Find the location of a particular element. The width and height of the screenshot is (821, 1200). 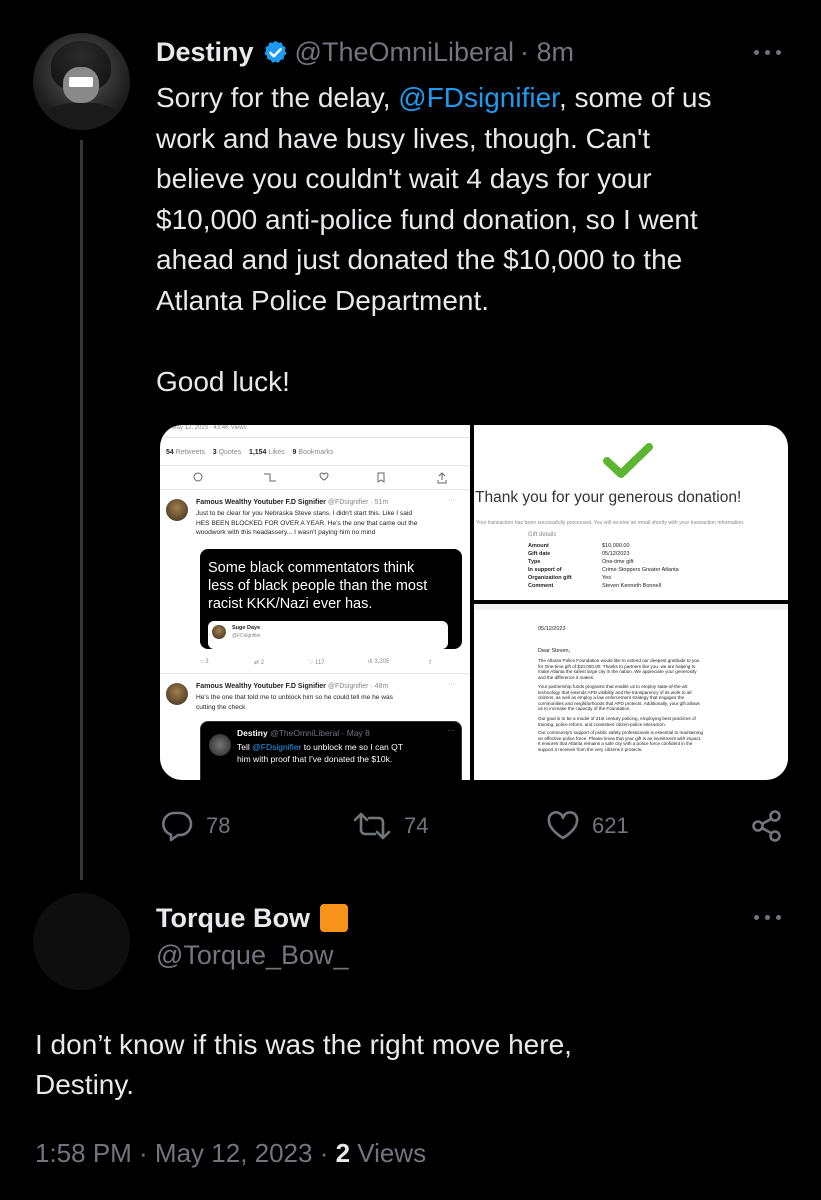

thread-line is located at coordinates (81, 510).